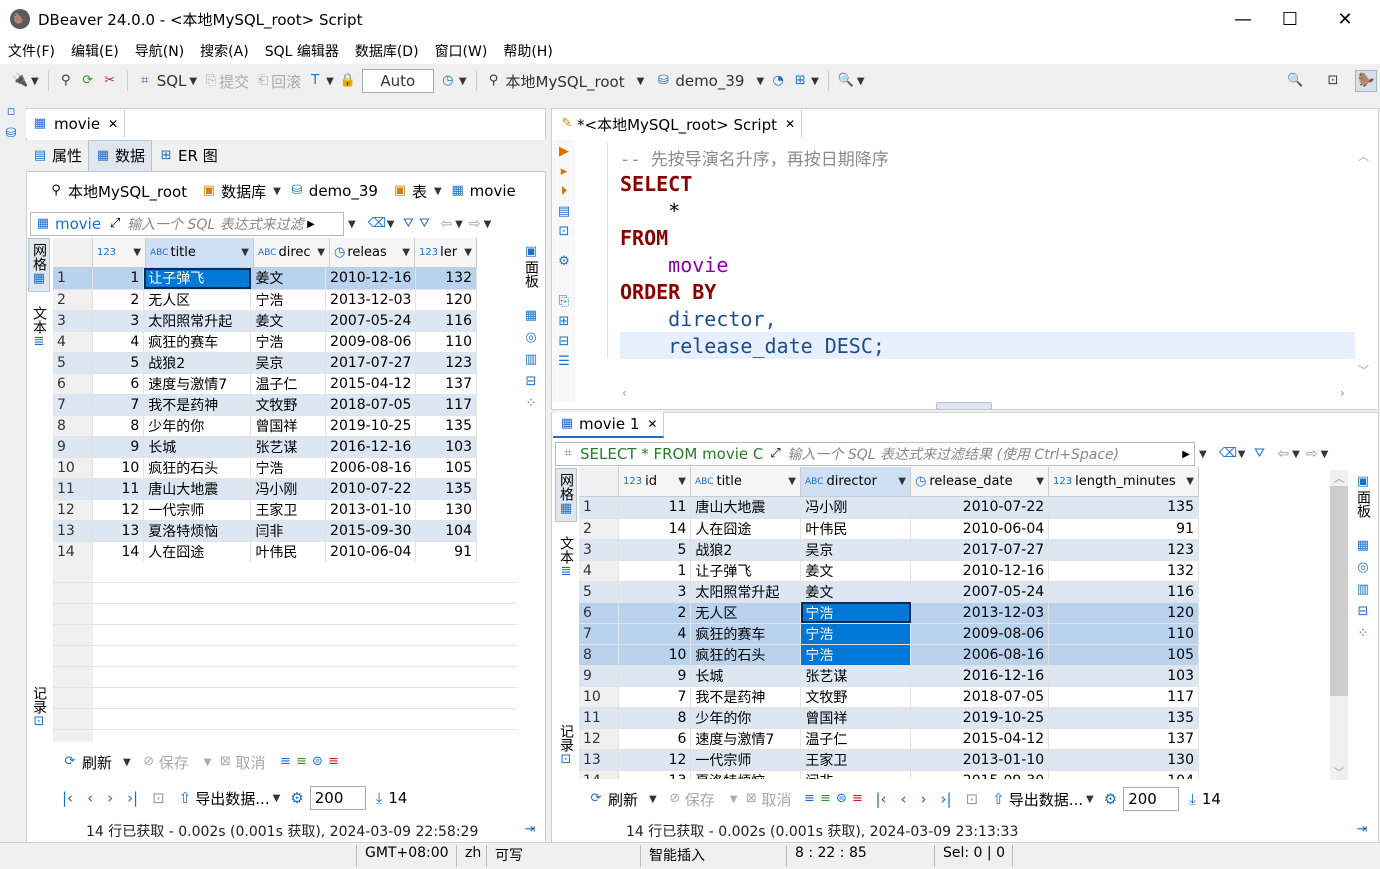 The width and height of the screenshot is (1380, 869). I want to click on table-cell: 温子仁, so click(288, 384).